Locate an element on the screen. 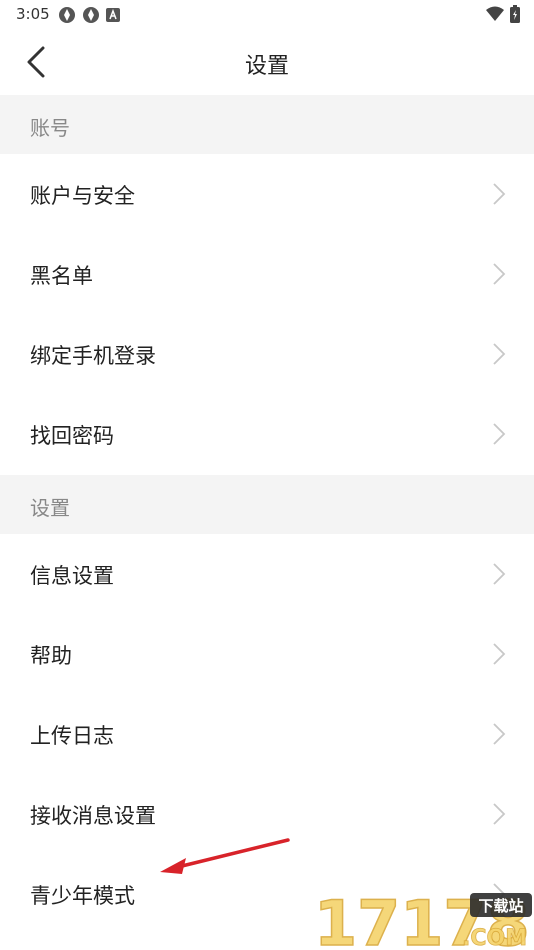 The width and height of the screenshot is (534, 950). header: 设置 is located at coordinates (267, 61).